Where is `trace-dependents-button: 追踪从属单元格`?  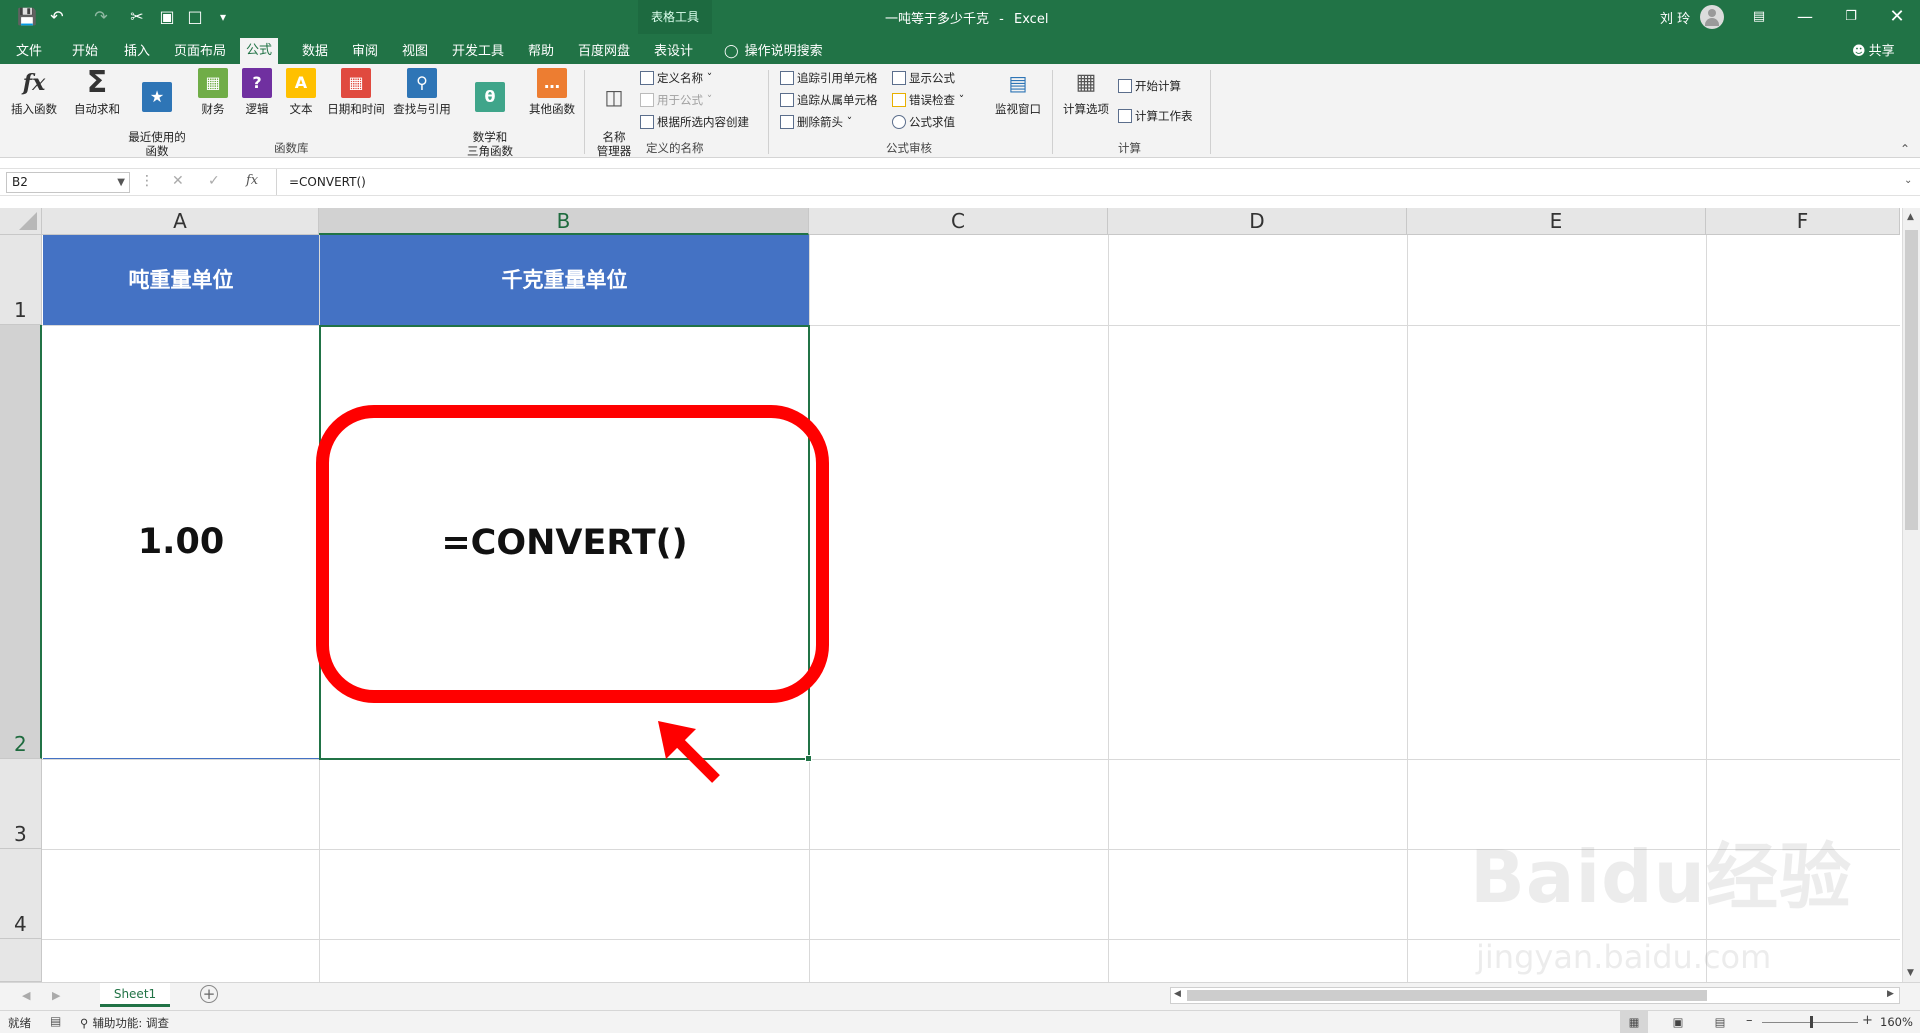 trace-dependents-button: 追踪从属单元格 is located at coordinates (829, 100).